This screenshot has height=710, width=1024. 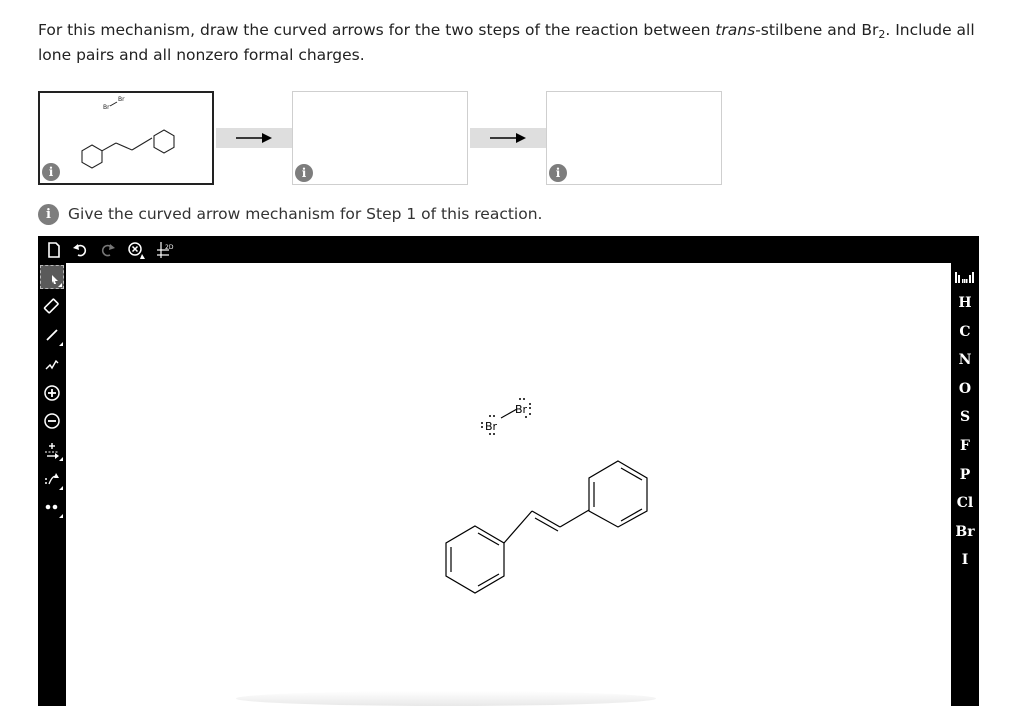 I want to click on clean-2d-label: 2D, so click(x=169, y=247).